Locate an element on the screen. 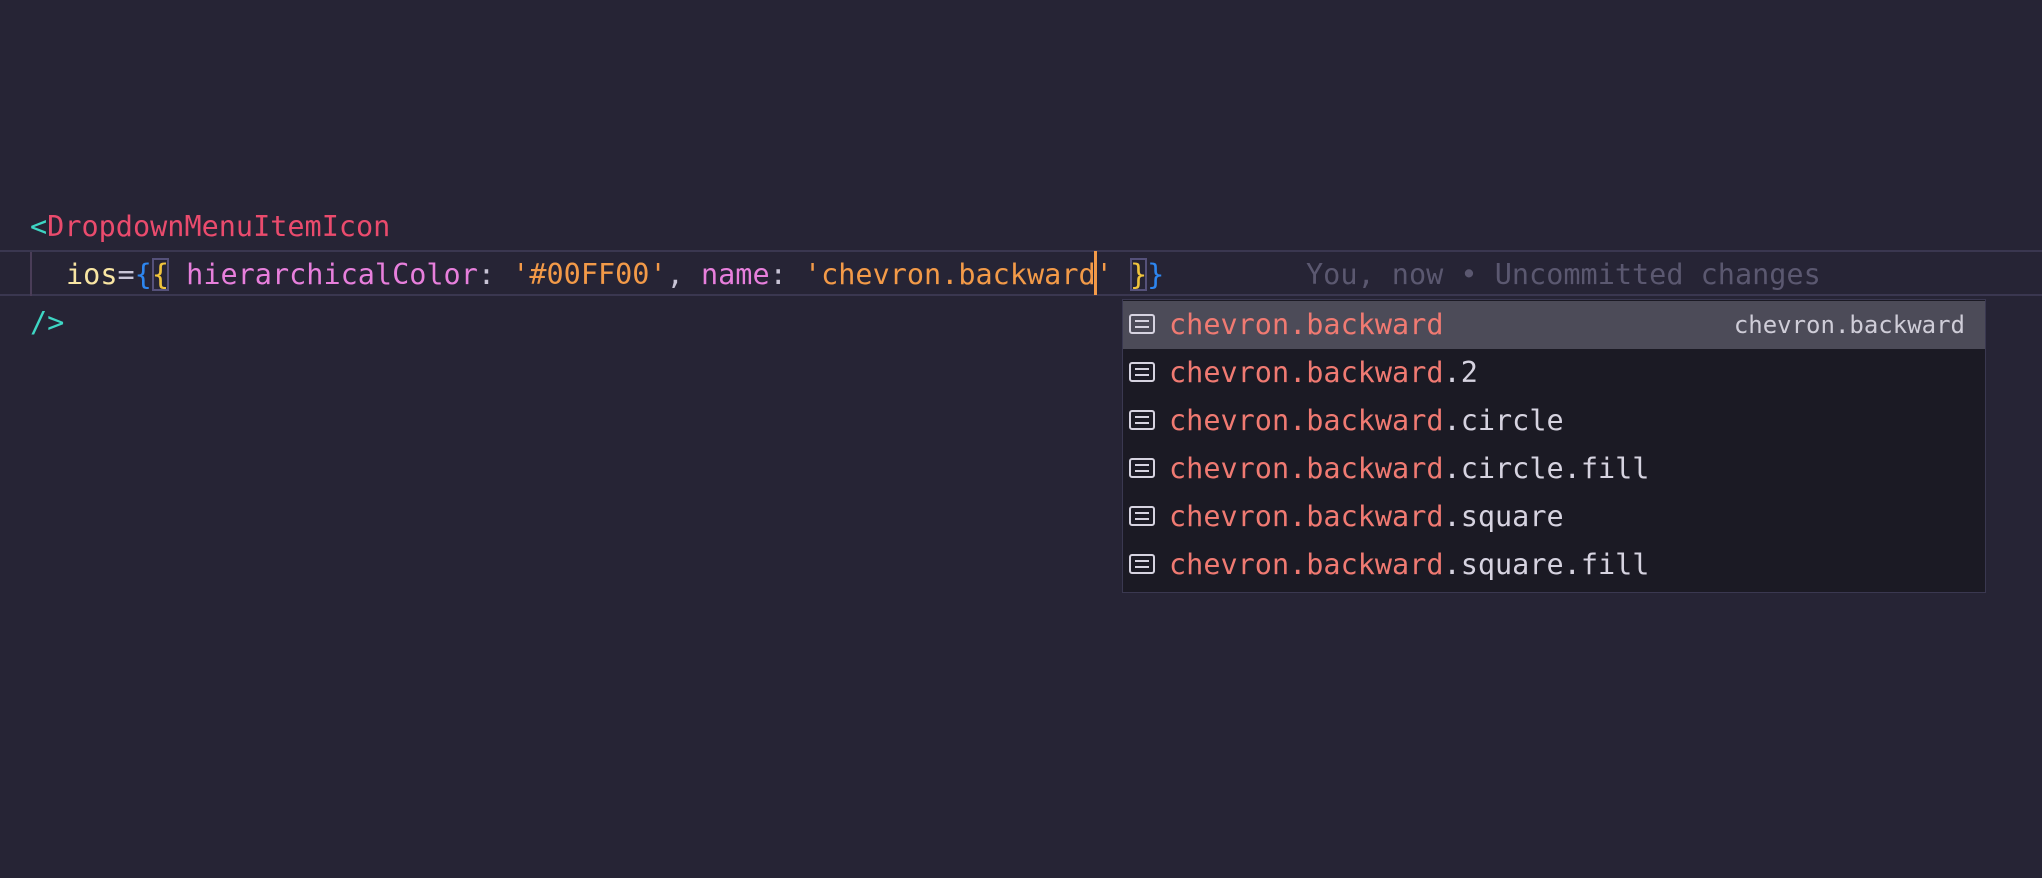 Image resolution: width=2042 pixels, height=878 pixels. tag-self-close: /> is located at coordinates (47, 322).